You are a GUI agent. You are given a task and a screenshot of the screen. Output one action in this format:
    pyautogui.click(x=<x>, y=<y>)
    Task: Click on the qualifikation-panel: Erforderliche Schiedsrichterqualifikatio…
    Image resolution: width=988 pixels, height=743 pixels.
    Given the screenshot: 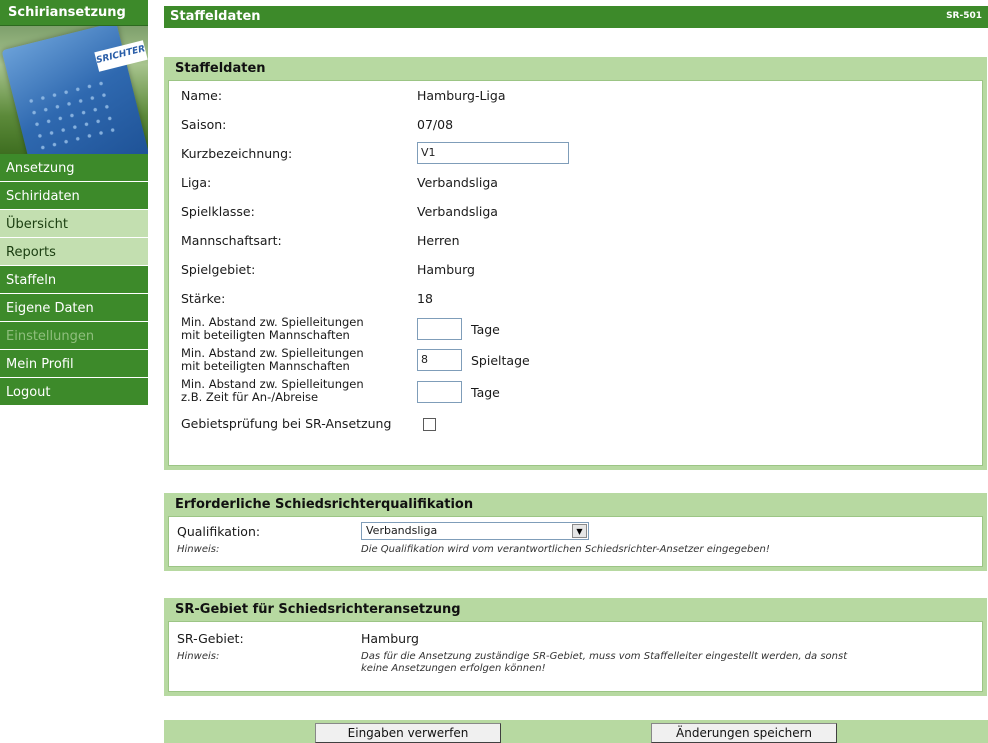 What is the action you would take?
    pyautogui.click(x=575, y=532)
    